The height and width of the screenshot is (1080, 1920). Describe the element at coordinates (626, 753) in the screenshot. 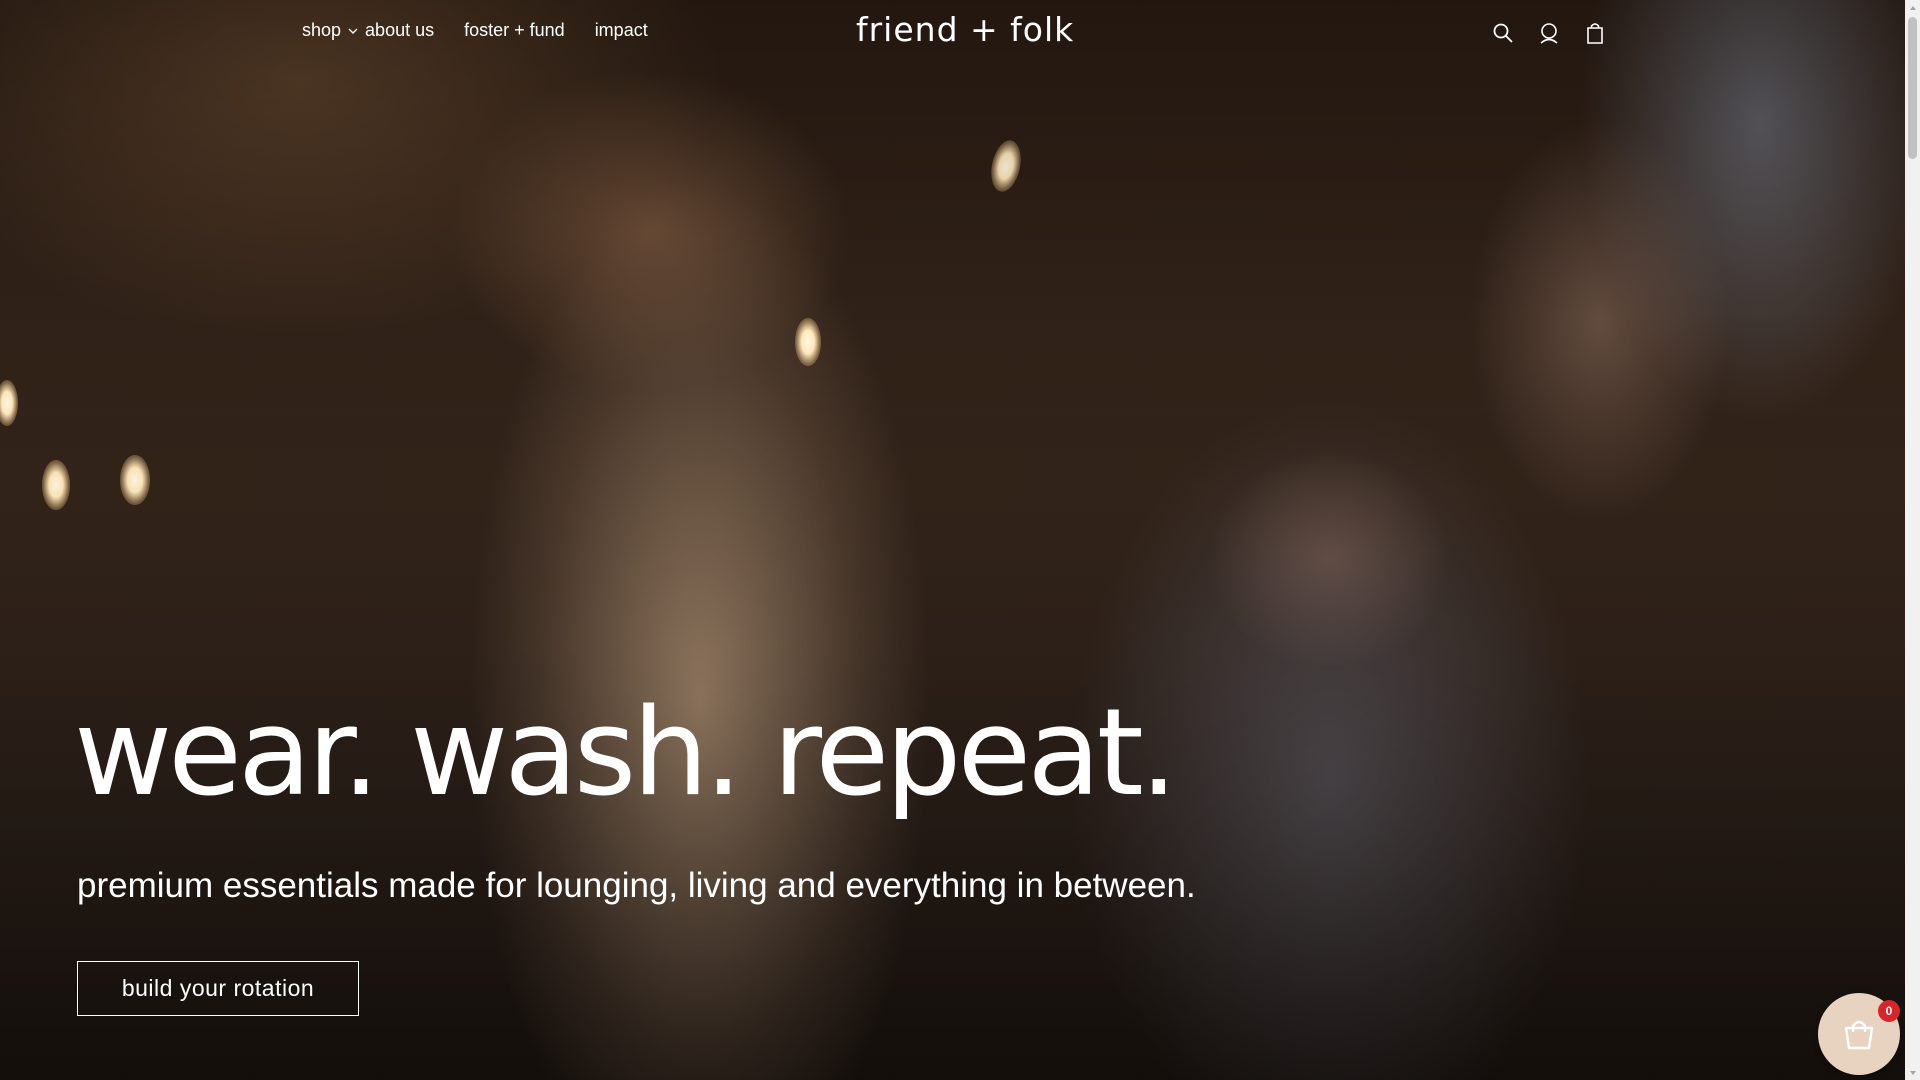

I see `hero-headline: wear. wash. repeat.` at that location.